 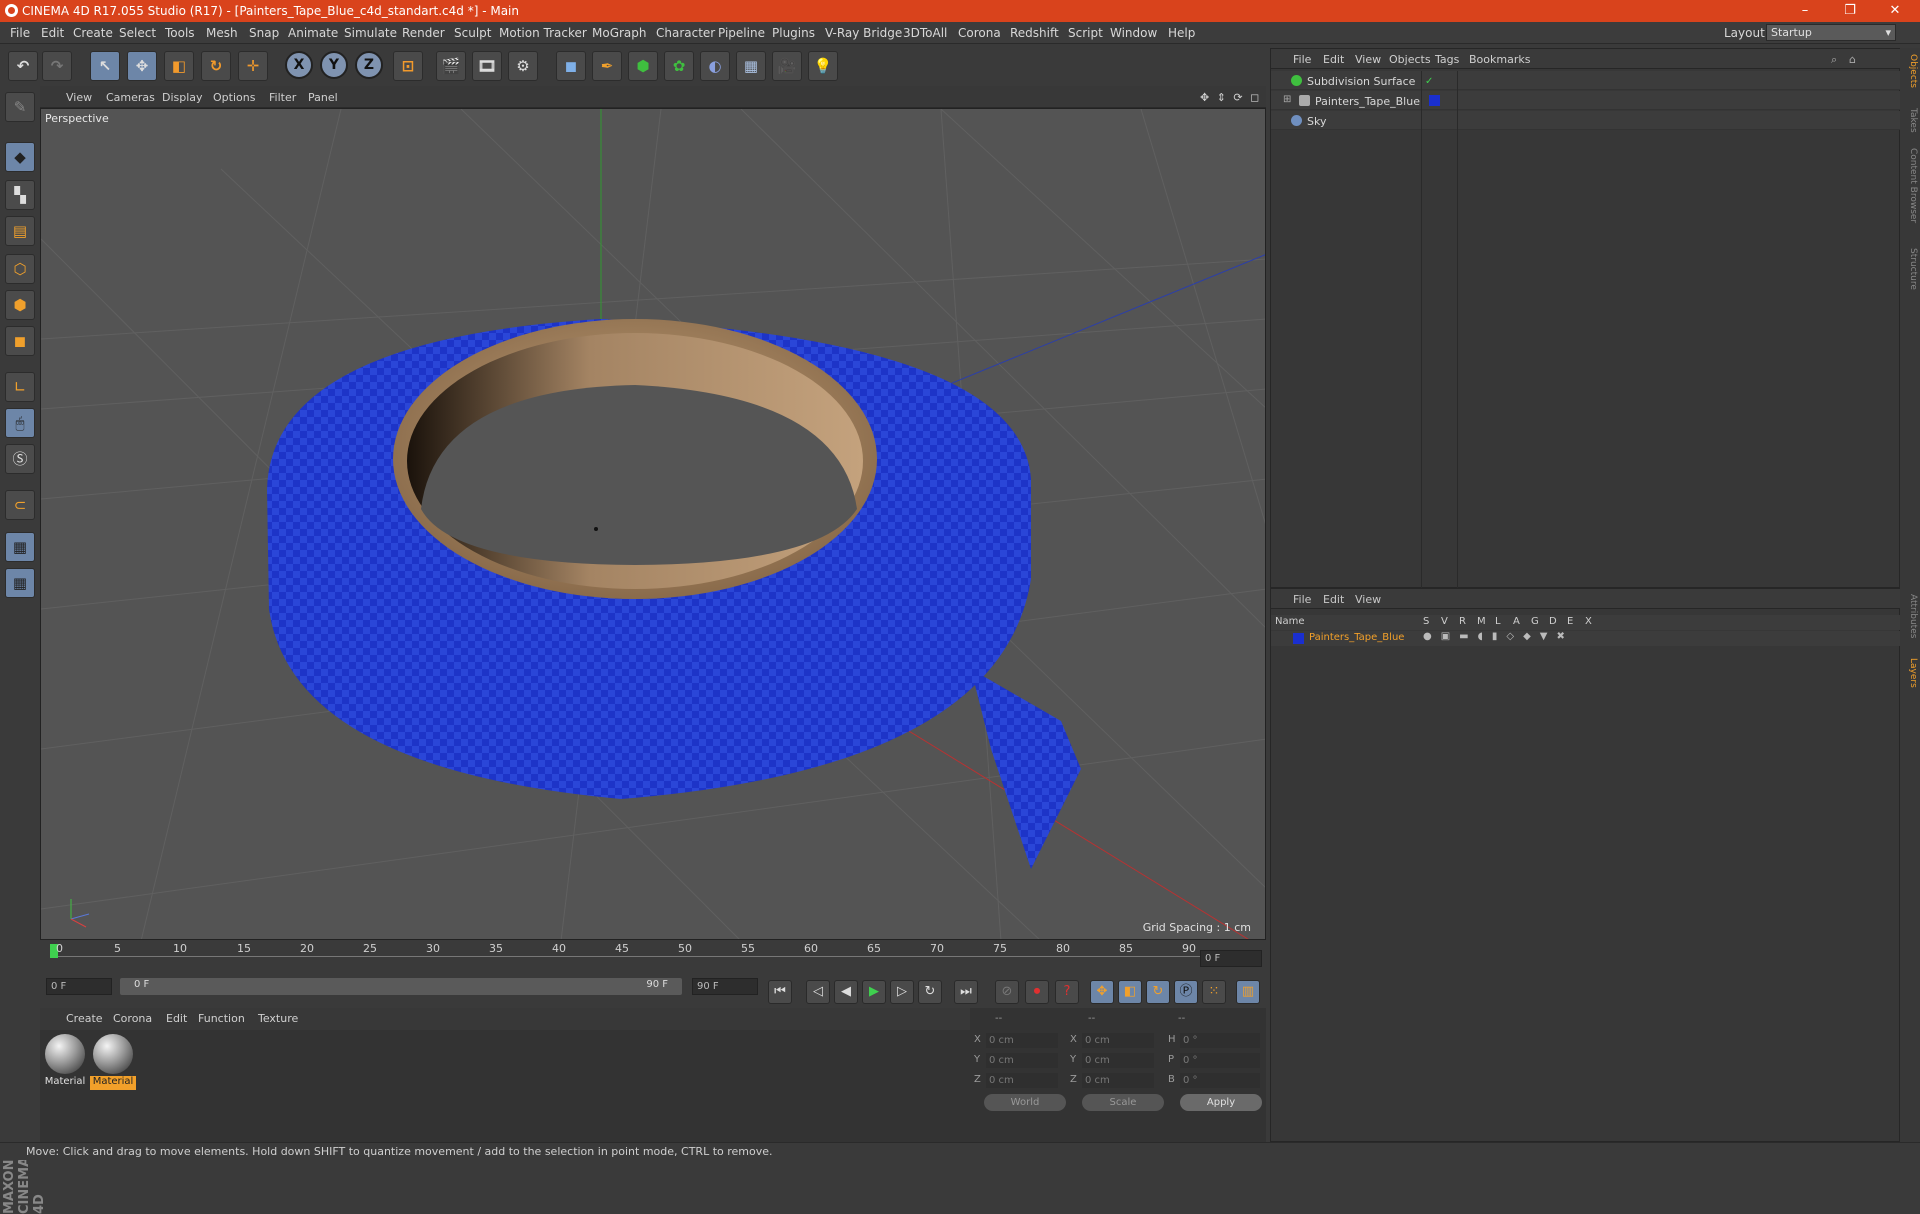 What do you see at coordinates (52, 33) in the screenshot?
I see `menu-edit: Edit` at bounding box center [52, 33].